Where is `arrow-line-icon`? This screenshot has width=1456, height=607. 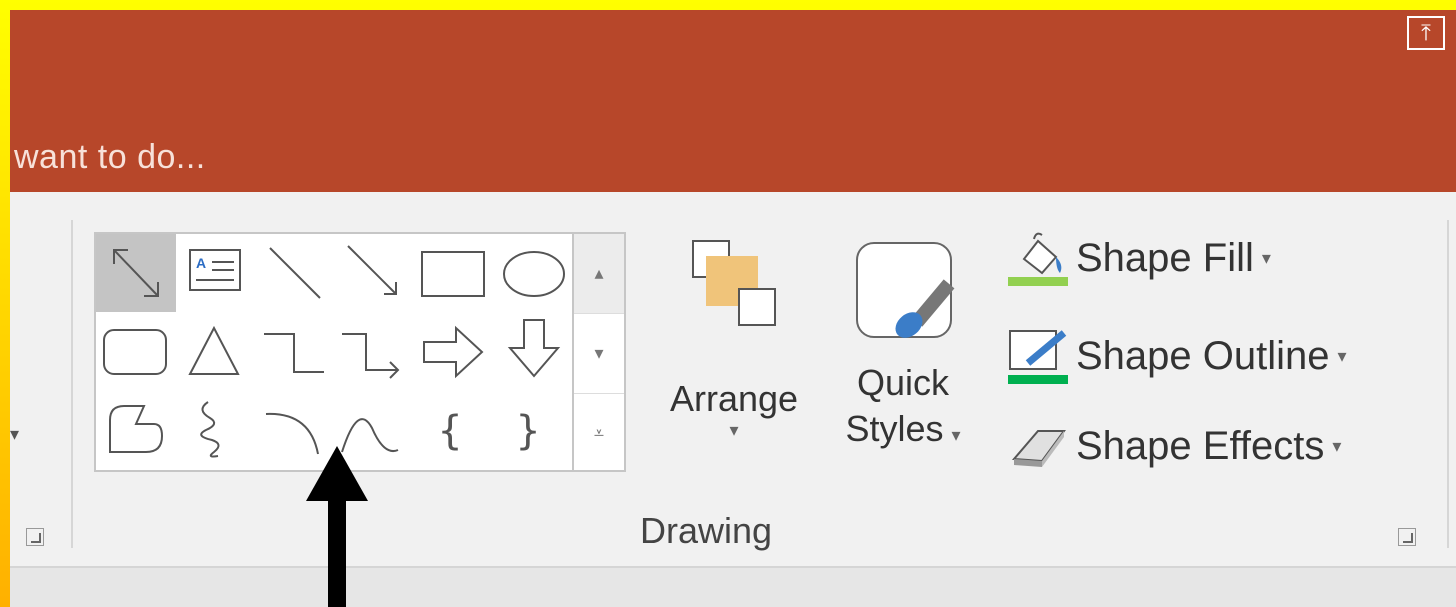 arrow-line-icon is located at coordinates (376, 273).